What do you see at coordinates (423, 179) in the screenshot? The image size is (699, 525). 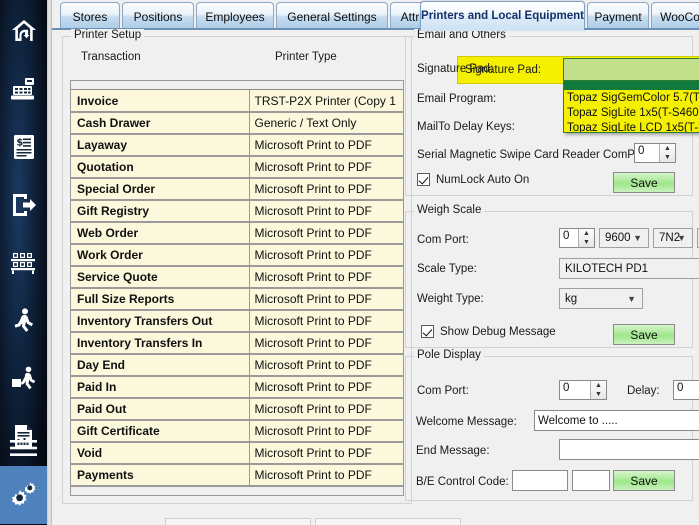 I see `checkbox-box` at bounding box center [423, 179].